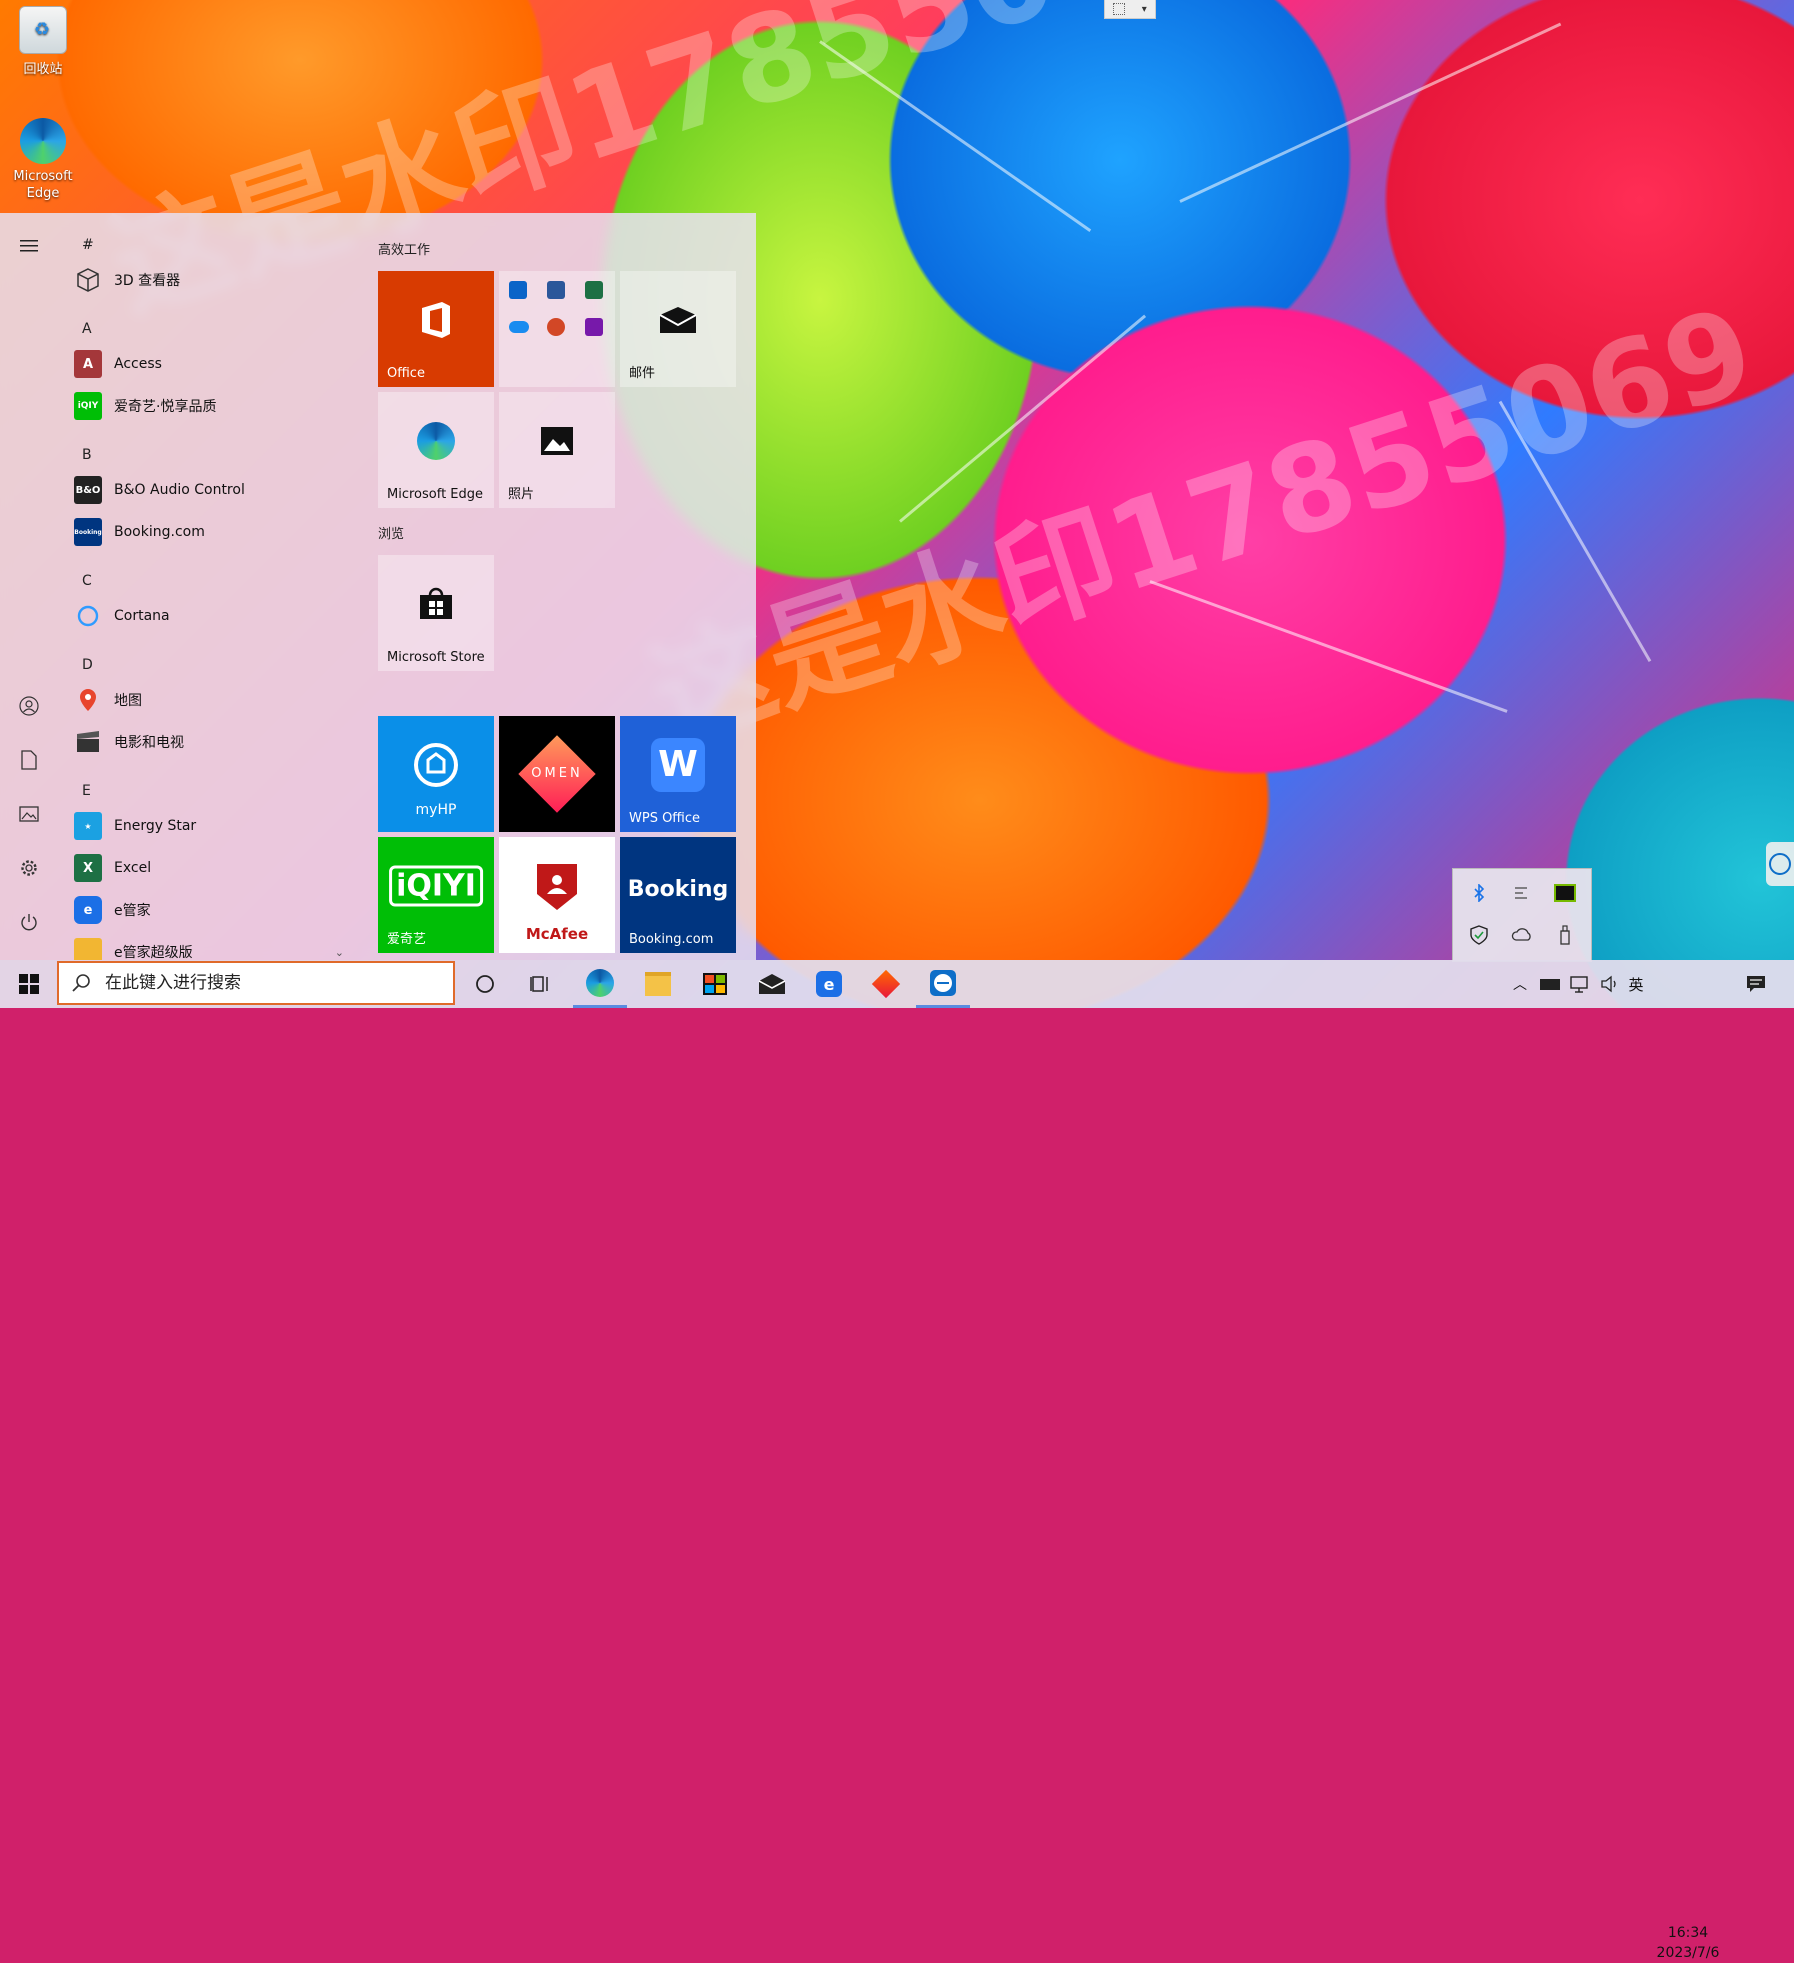 Image resolution: width=1794 pixels, height=1963 pixels. I want to click on store-icon, so click(715, 984).